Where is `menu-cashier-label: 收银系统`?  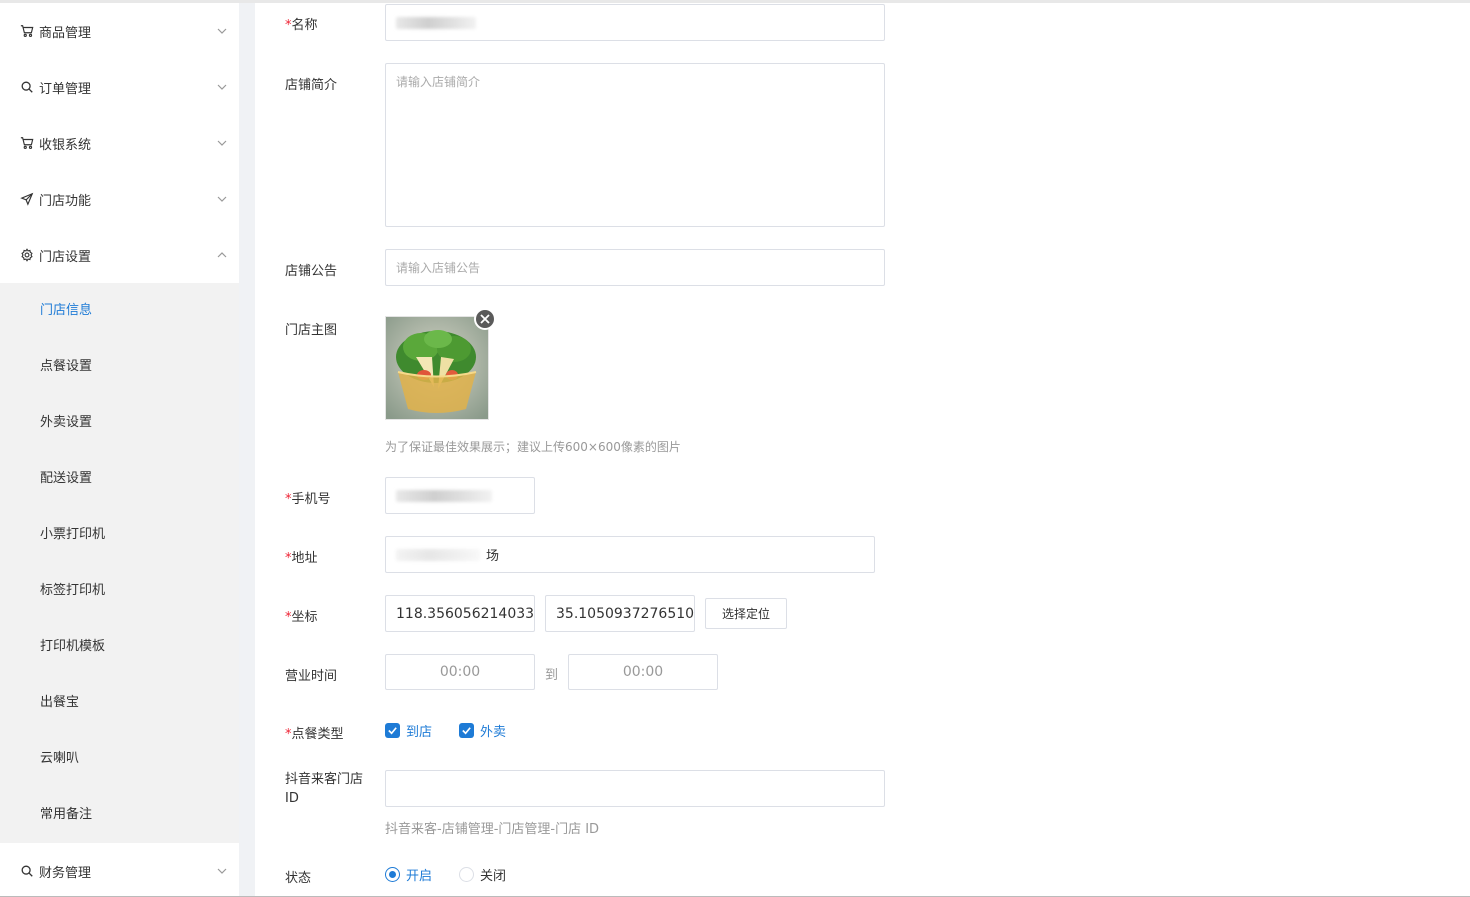 menu-cashier-label: 收银系统 is located at coordinates (65, 145).